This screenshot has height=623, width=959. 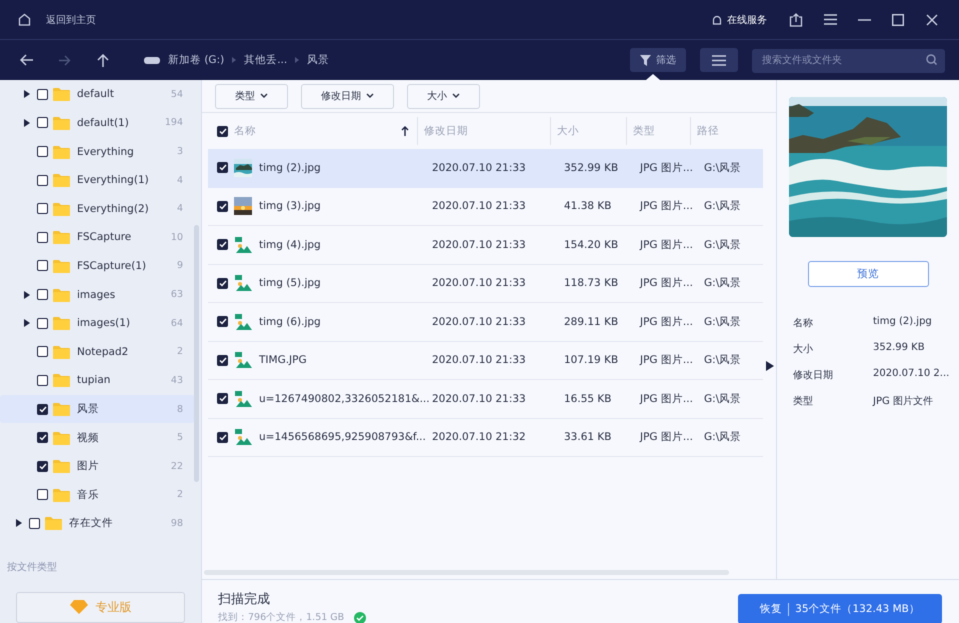 I want to click on folder-tree-item: Everything(2) 4, so click(x=97, y=209).